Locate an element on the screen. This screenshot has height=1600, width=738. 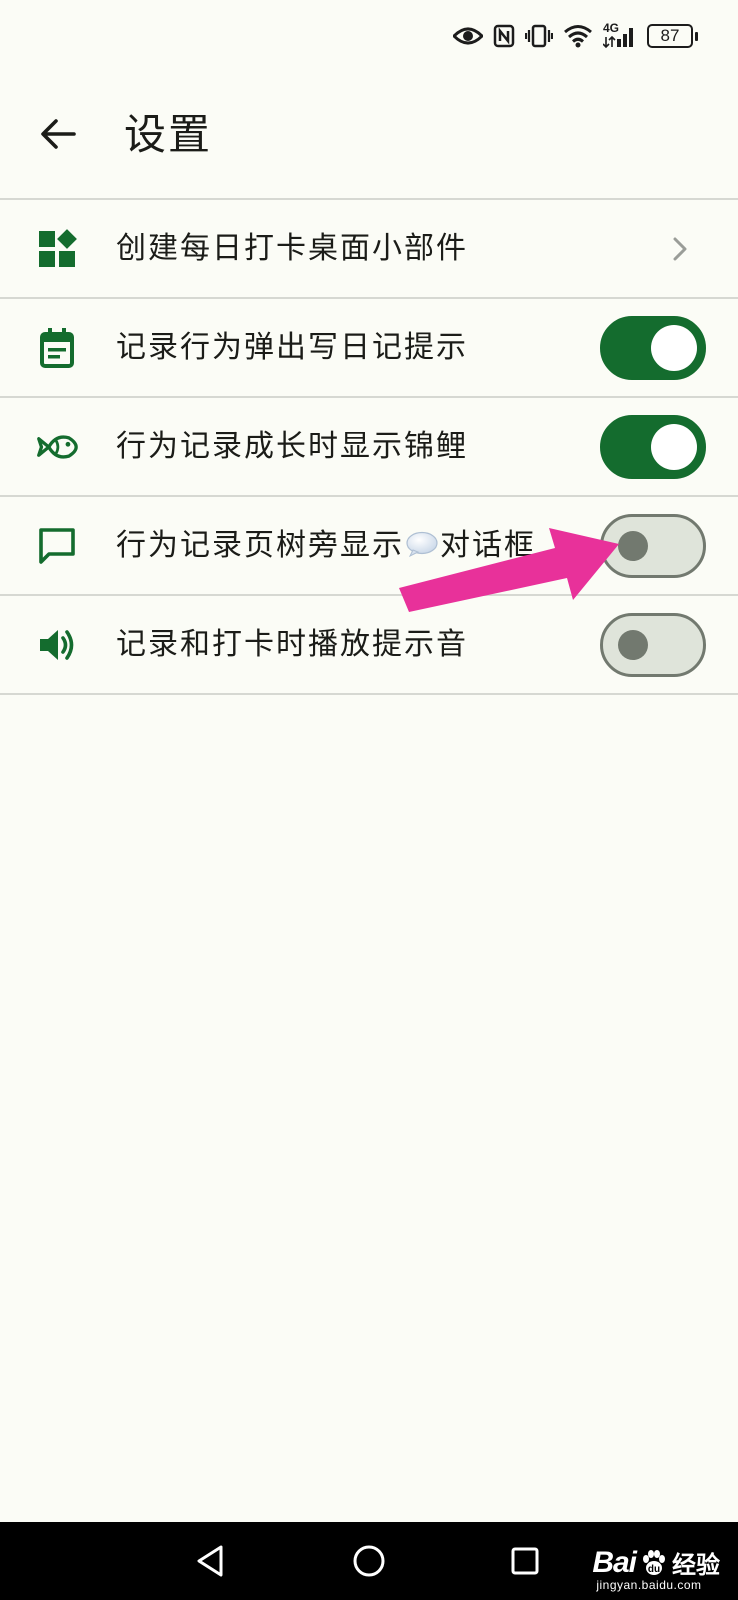
annotation-arrow is located at coordinates (509, 570).